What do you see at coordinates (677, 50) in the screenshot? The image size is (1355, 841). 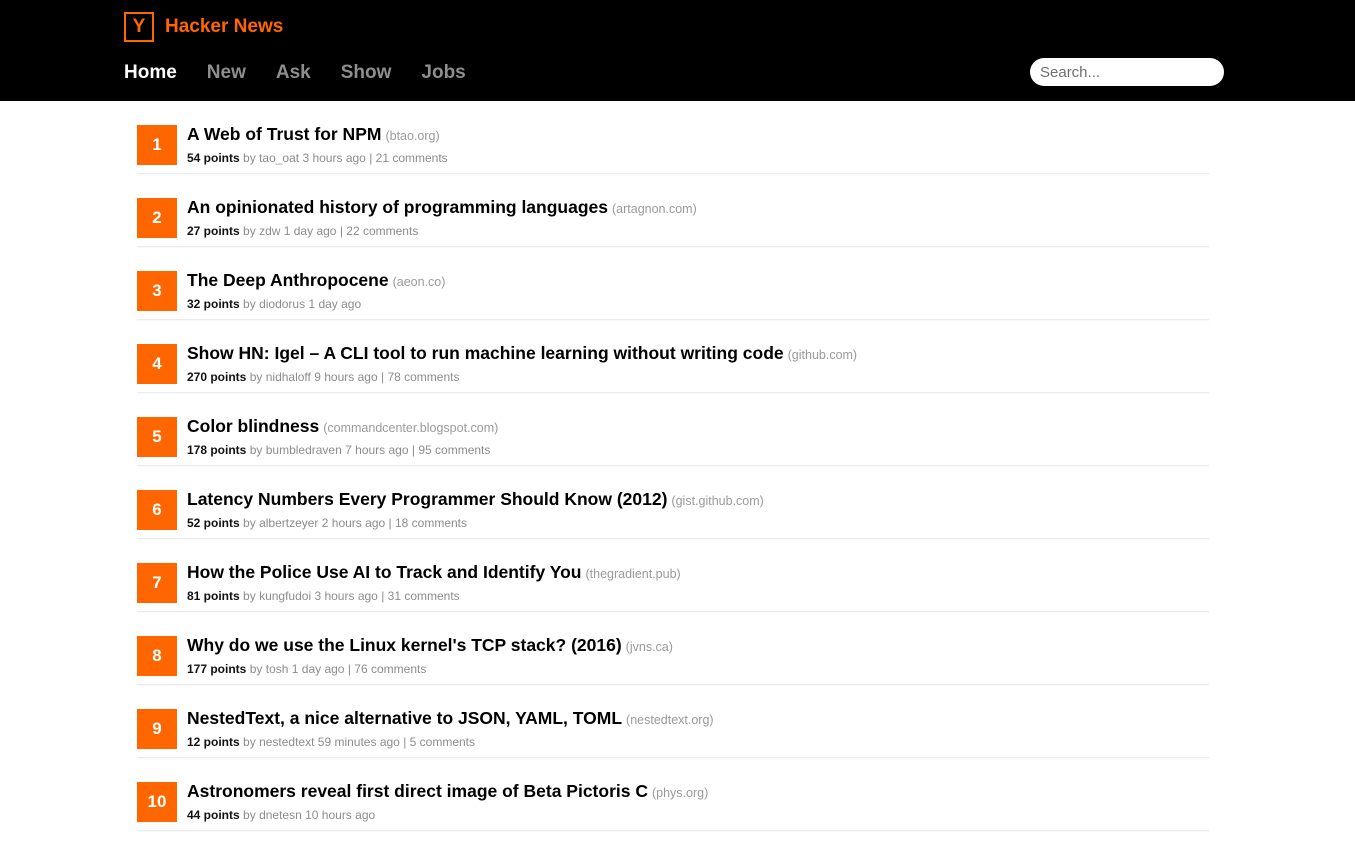 I see `top-navigation-bar: Y Hacker News Home New Ask Show Jobs` at bounding box center [677, 50].